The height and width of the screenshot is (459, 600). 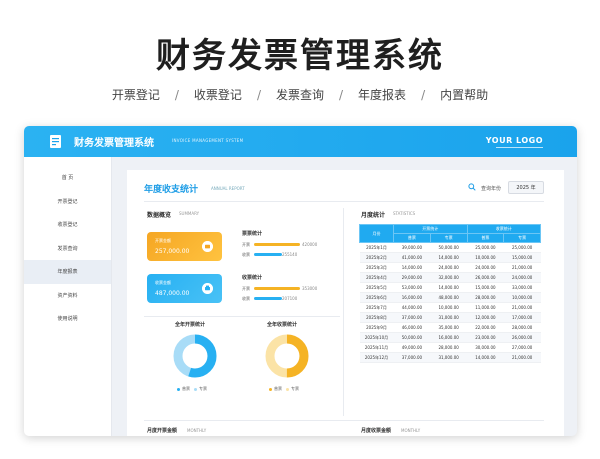 I want to click on month-cell: 2025年8月, so click(x=376, y=317).